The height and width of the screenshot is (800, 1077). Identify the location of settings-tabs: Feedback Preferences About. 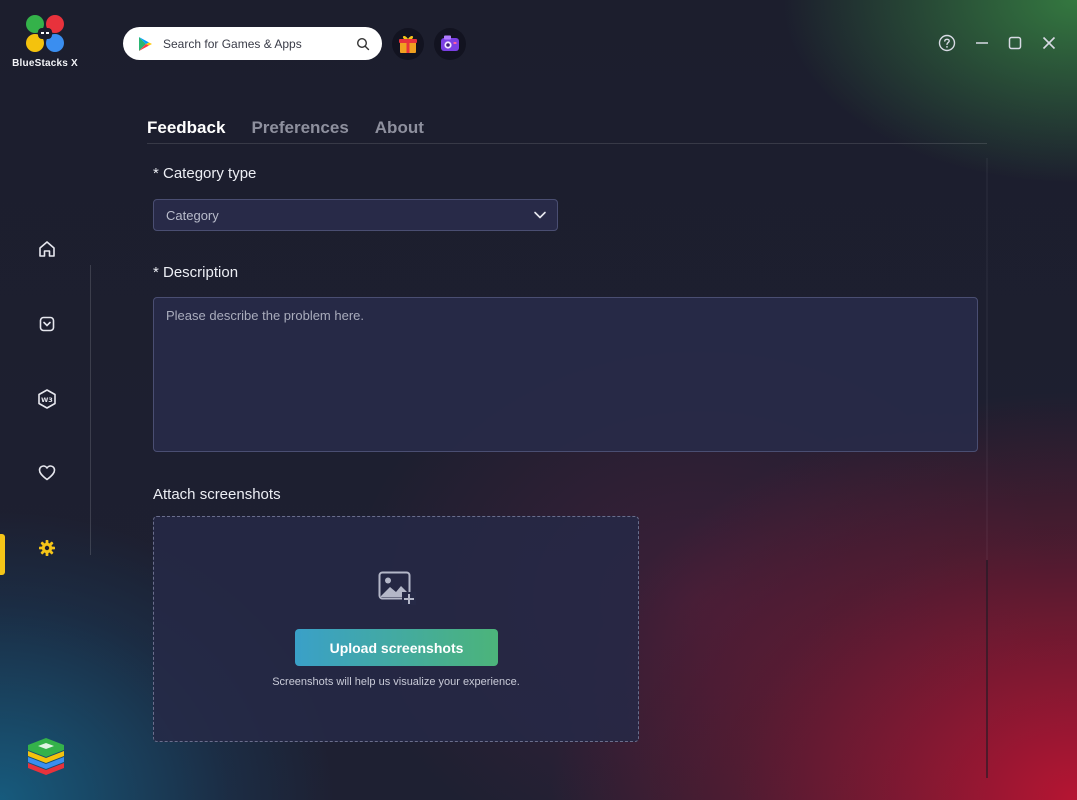
(285, 128).